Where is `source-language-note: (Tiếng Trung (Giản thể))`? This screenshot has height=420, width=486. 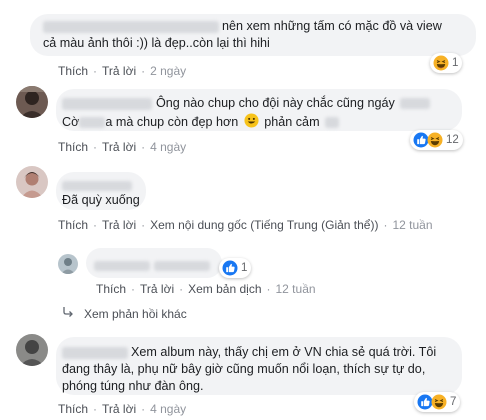
source-language-note: (Tiếng Trung (Giản thể)) is located at coordinates (314, 225).